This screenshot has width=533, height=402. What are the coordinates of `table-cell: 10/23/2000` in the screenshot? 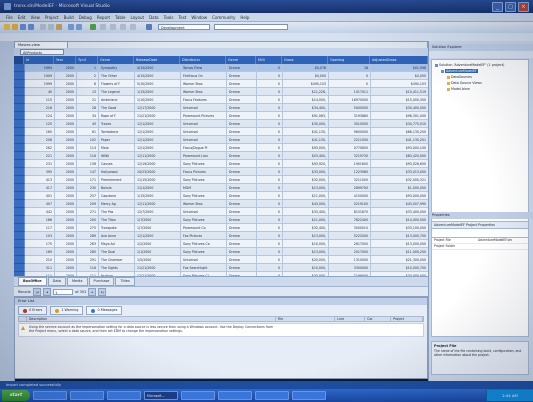 It's located at (158, 172).